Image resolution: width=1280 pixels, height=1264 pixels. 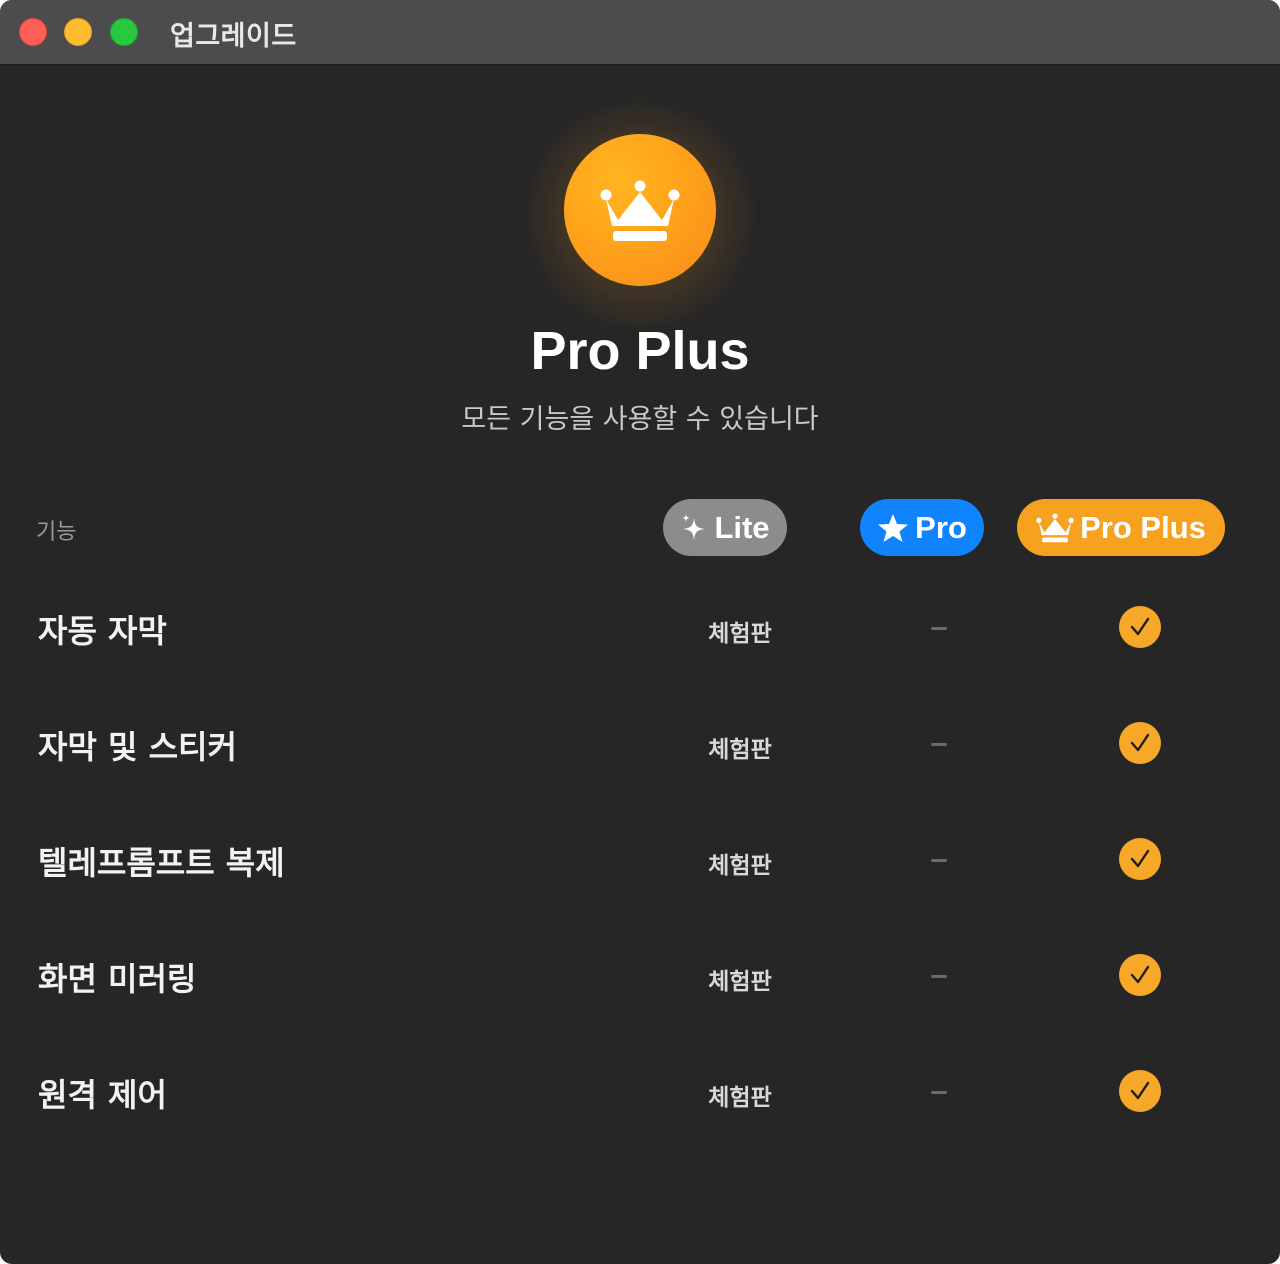 I want to click on plan-subtitle: 모든 기능을 사용할 수 있습니다, so click(x=640, y=419).